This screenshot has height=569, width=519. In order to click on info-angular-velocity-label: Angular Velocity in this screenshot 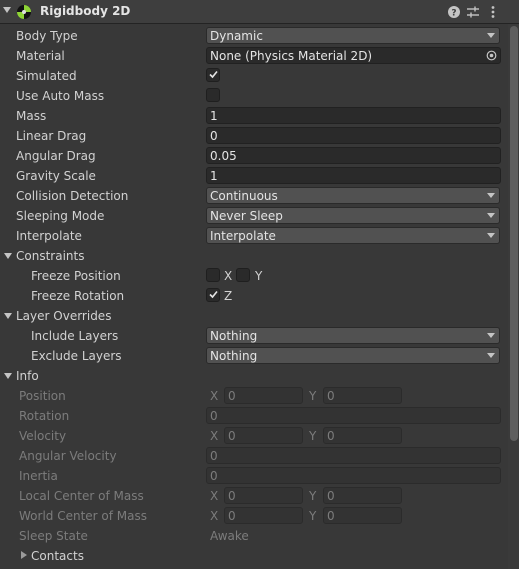, I will do `click(68, 456)`.